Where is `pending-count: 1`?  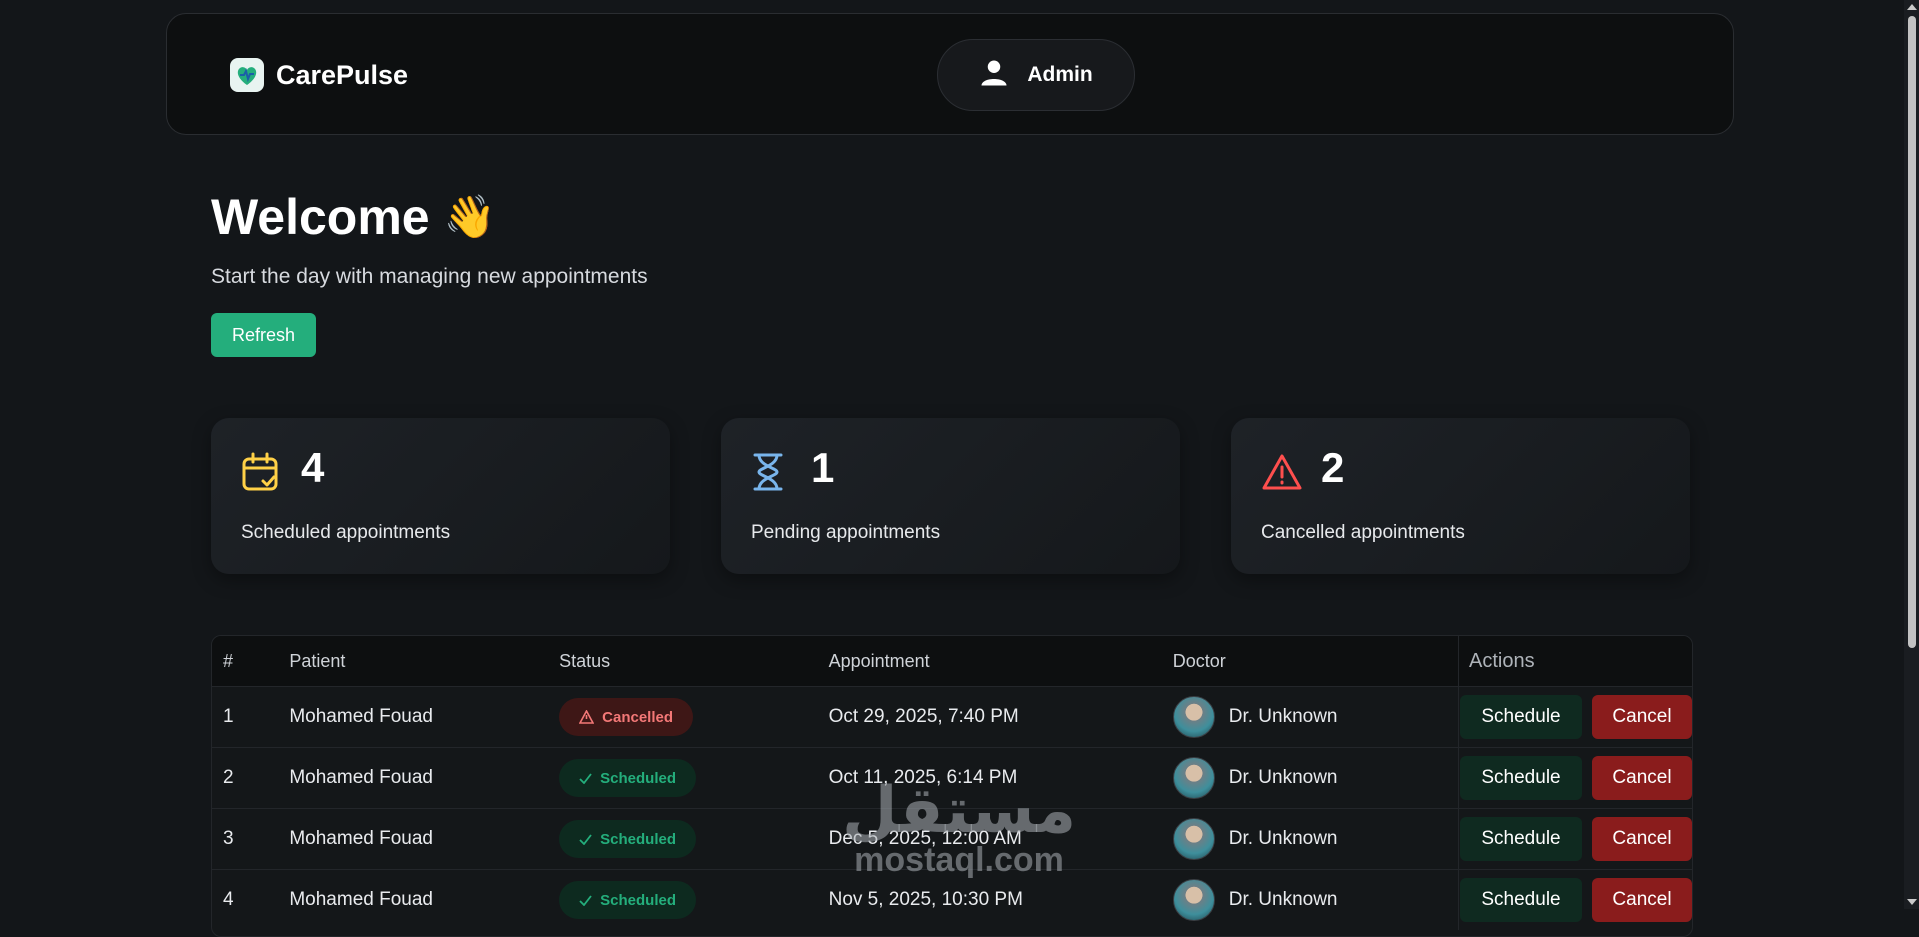 pending-count: 1 is located at coordinates (823, 467).